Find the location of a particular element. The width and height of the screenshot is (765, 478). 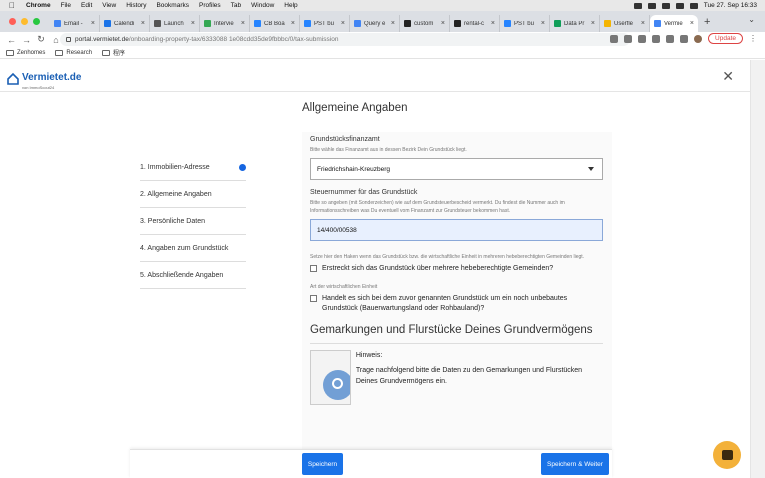

save-button: Speichern is located at coordinates (322, 464).